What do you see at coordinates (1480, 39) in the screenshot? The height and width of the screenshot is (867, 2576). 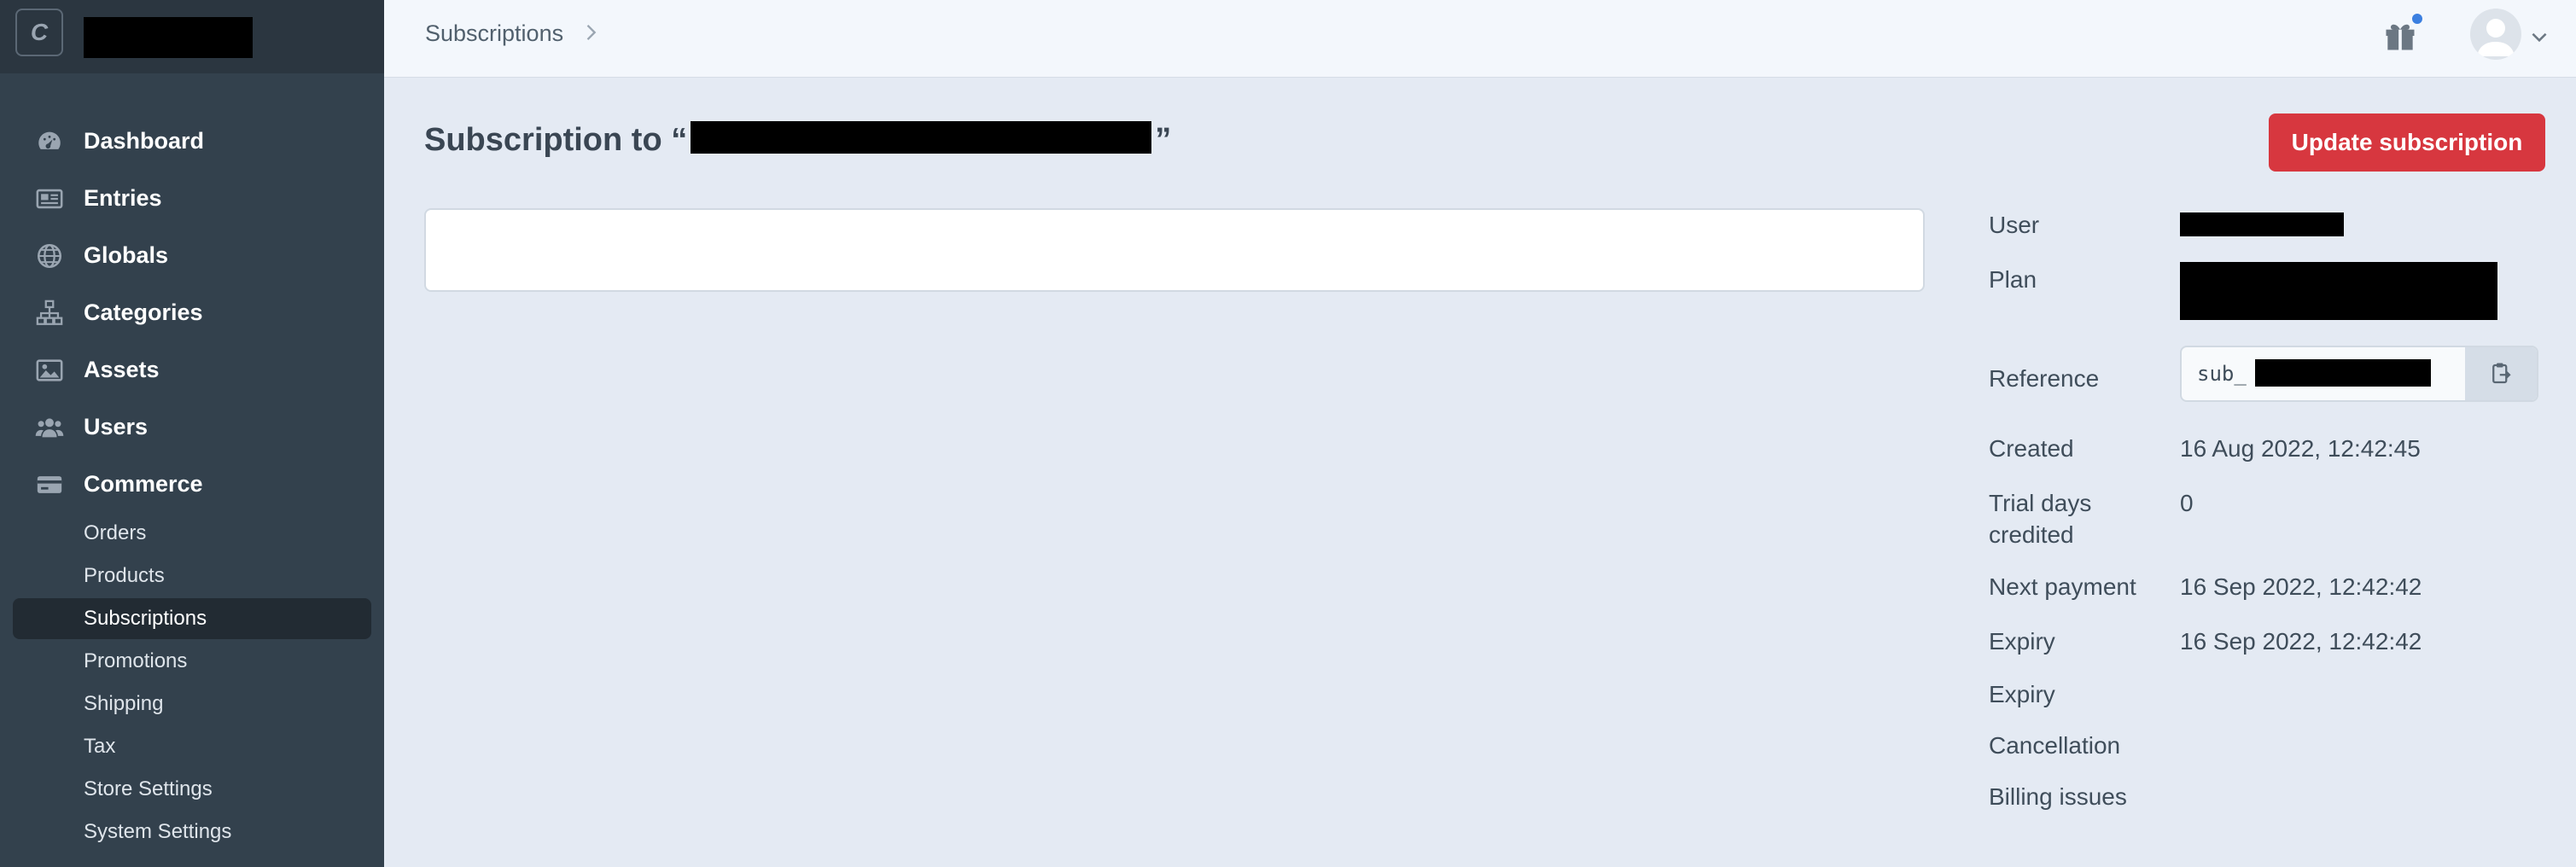 I see `top-bar: Subscriptions` at bounding box center [1480, 39].